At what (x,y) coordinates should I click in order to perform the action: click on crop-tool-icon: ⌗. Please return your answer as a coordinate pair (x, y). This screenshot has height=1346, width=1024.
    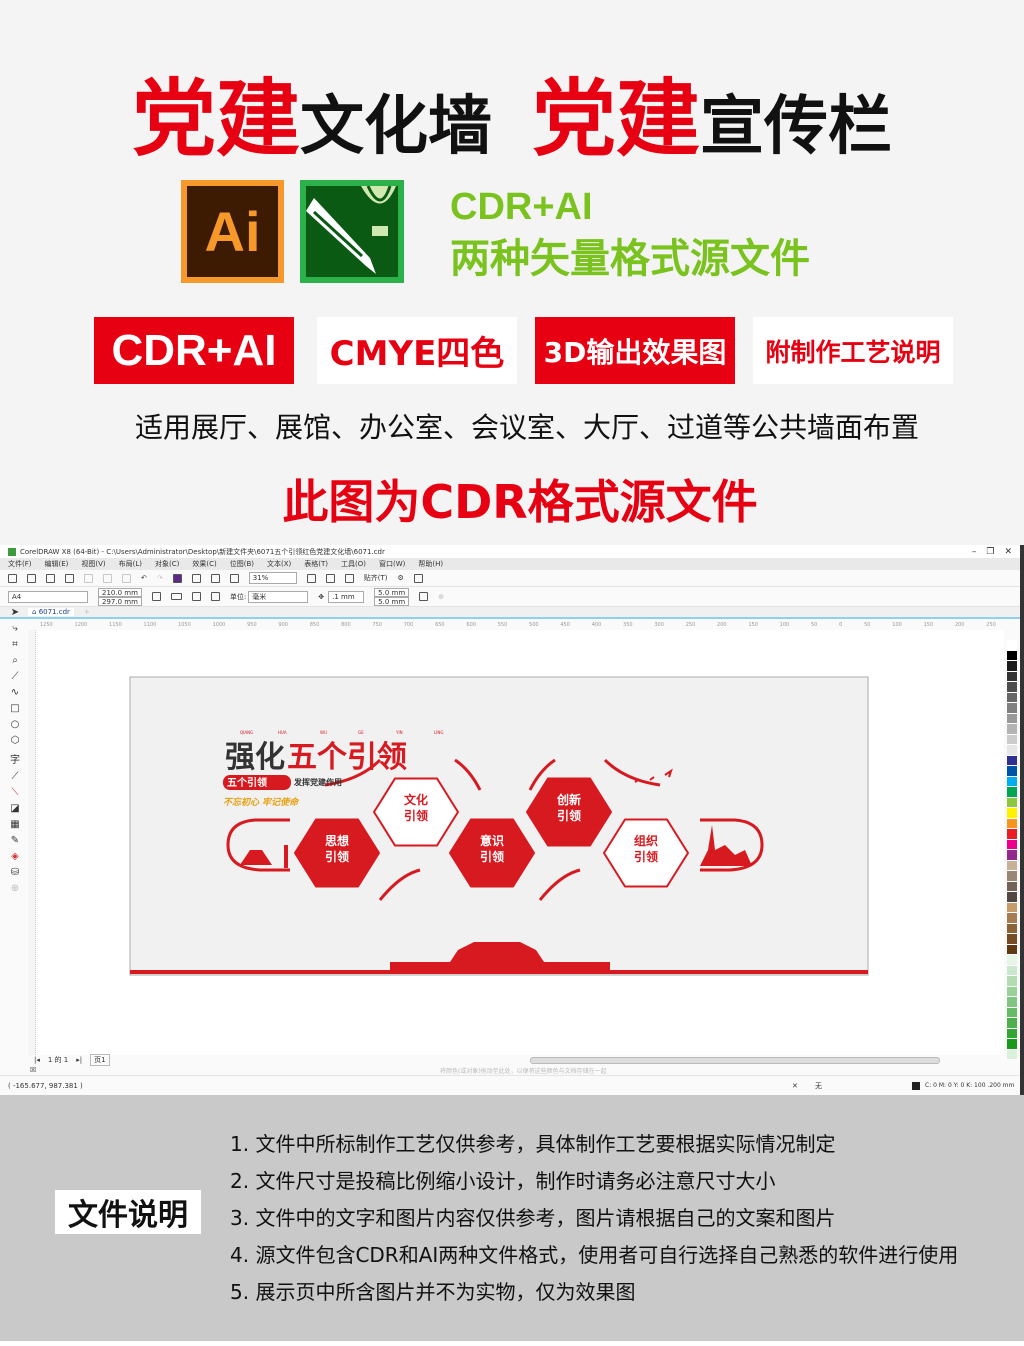
    Looking at the image, I should click on (15, 644).